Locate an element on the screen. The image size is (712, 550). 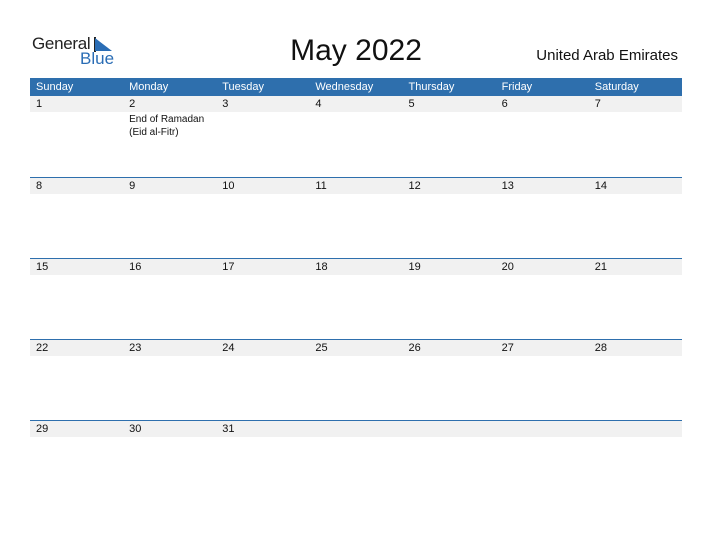
day-number: 29 is located at coordinates (42, 429).